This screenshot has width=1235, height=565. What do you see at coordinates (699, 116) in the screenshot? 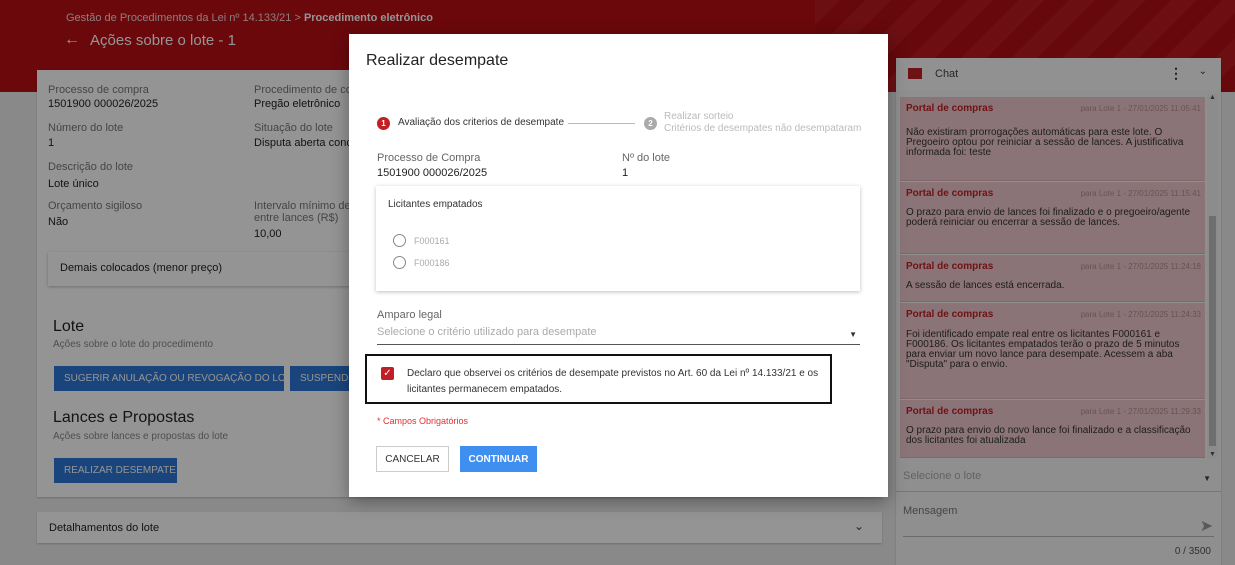
I see `step2-title: Realizar sorteio` at bounding box center [699, 116].